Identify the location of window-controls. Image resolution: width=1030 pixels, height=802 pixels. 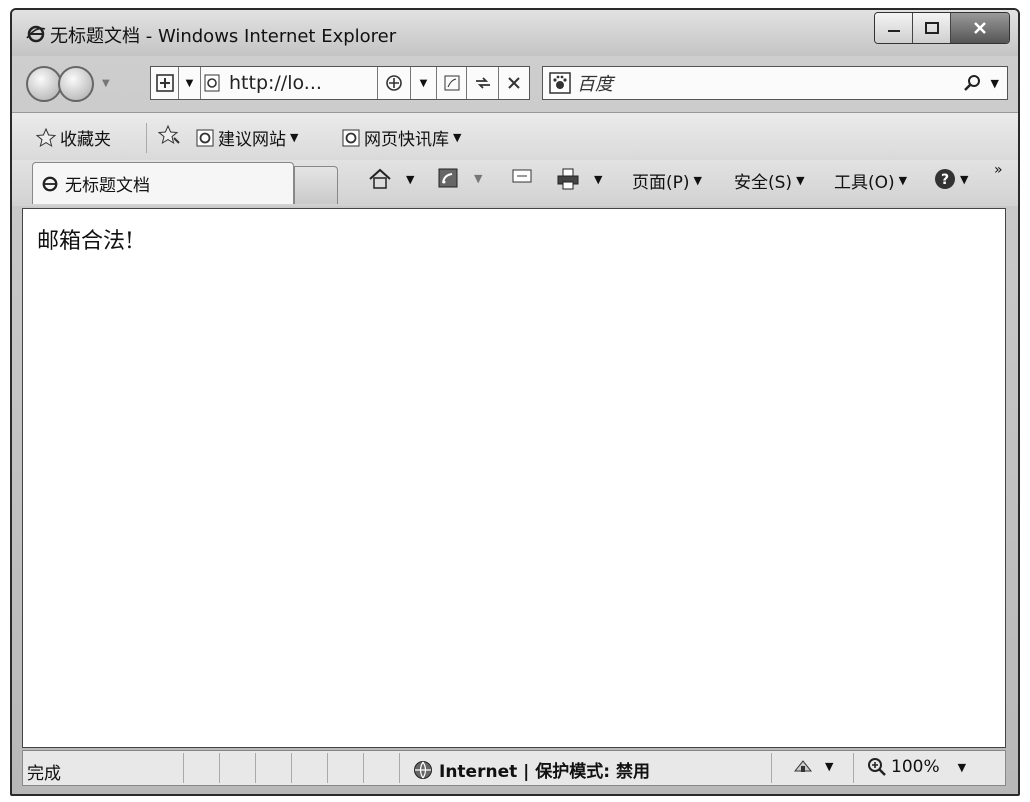
(942, 28).